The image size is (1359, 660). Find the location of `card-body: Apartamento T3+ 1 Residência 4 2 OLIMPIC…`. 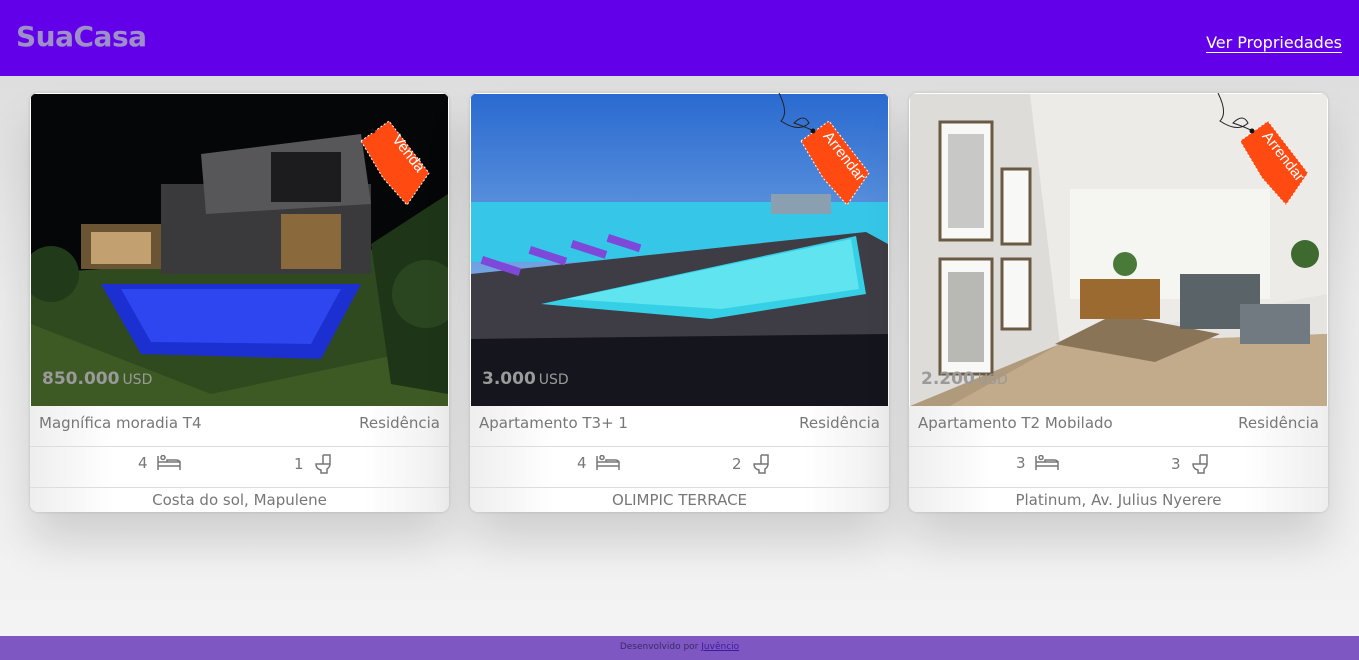

card-body: Apartamento T3+ 1 Residência 4 2 OLIMPIC… is located at coordinates (679, 459).